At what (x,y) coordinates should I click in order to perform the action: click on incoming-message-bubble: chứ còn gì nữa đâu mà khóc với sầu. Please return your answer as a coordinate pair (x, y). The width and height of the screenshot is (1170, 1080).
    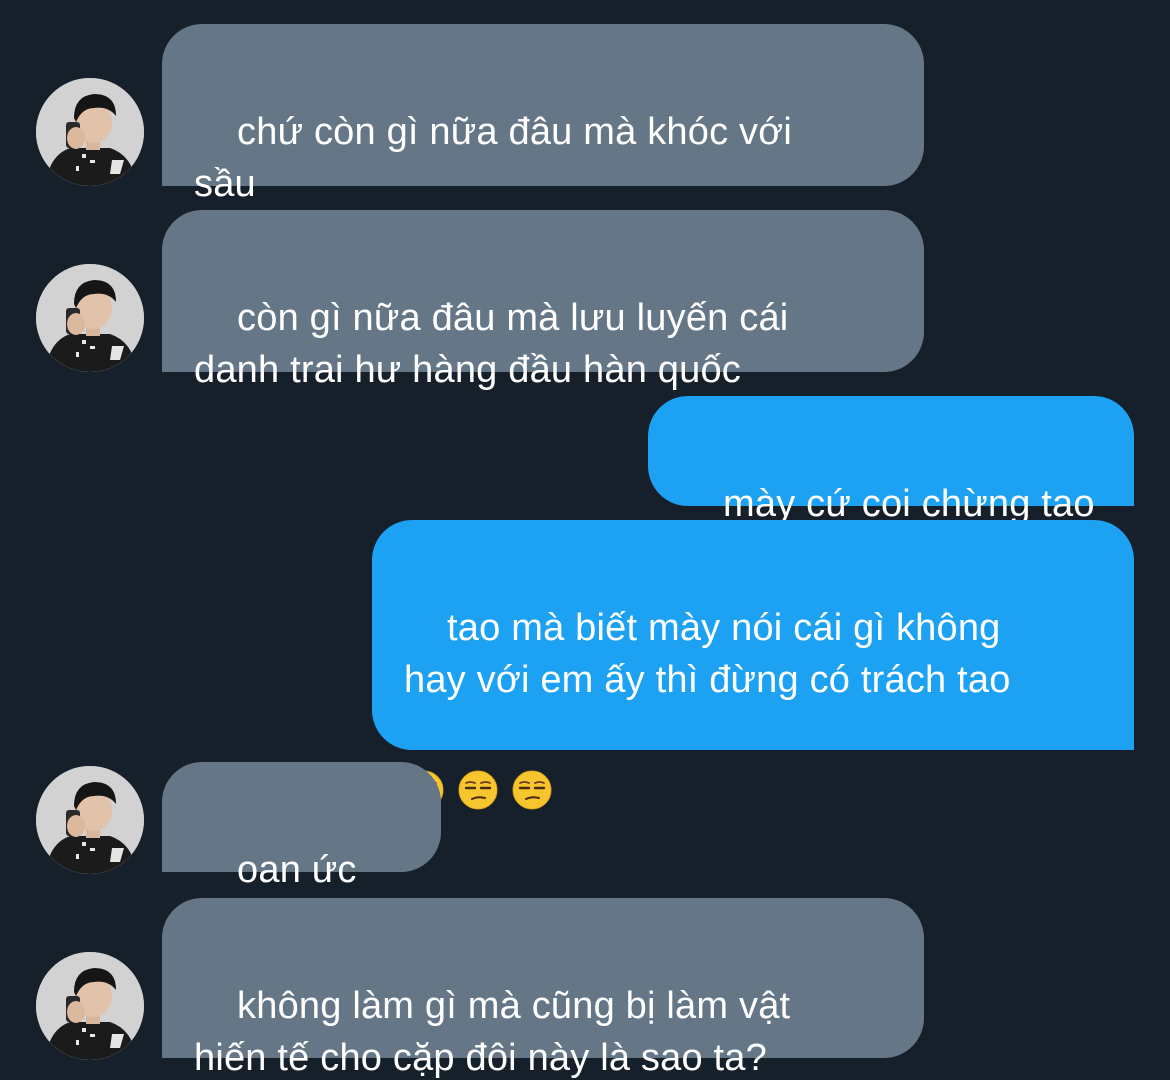
    Looking at the image, I should click on (543, 114).